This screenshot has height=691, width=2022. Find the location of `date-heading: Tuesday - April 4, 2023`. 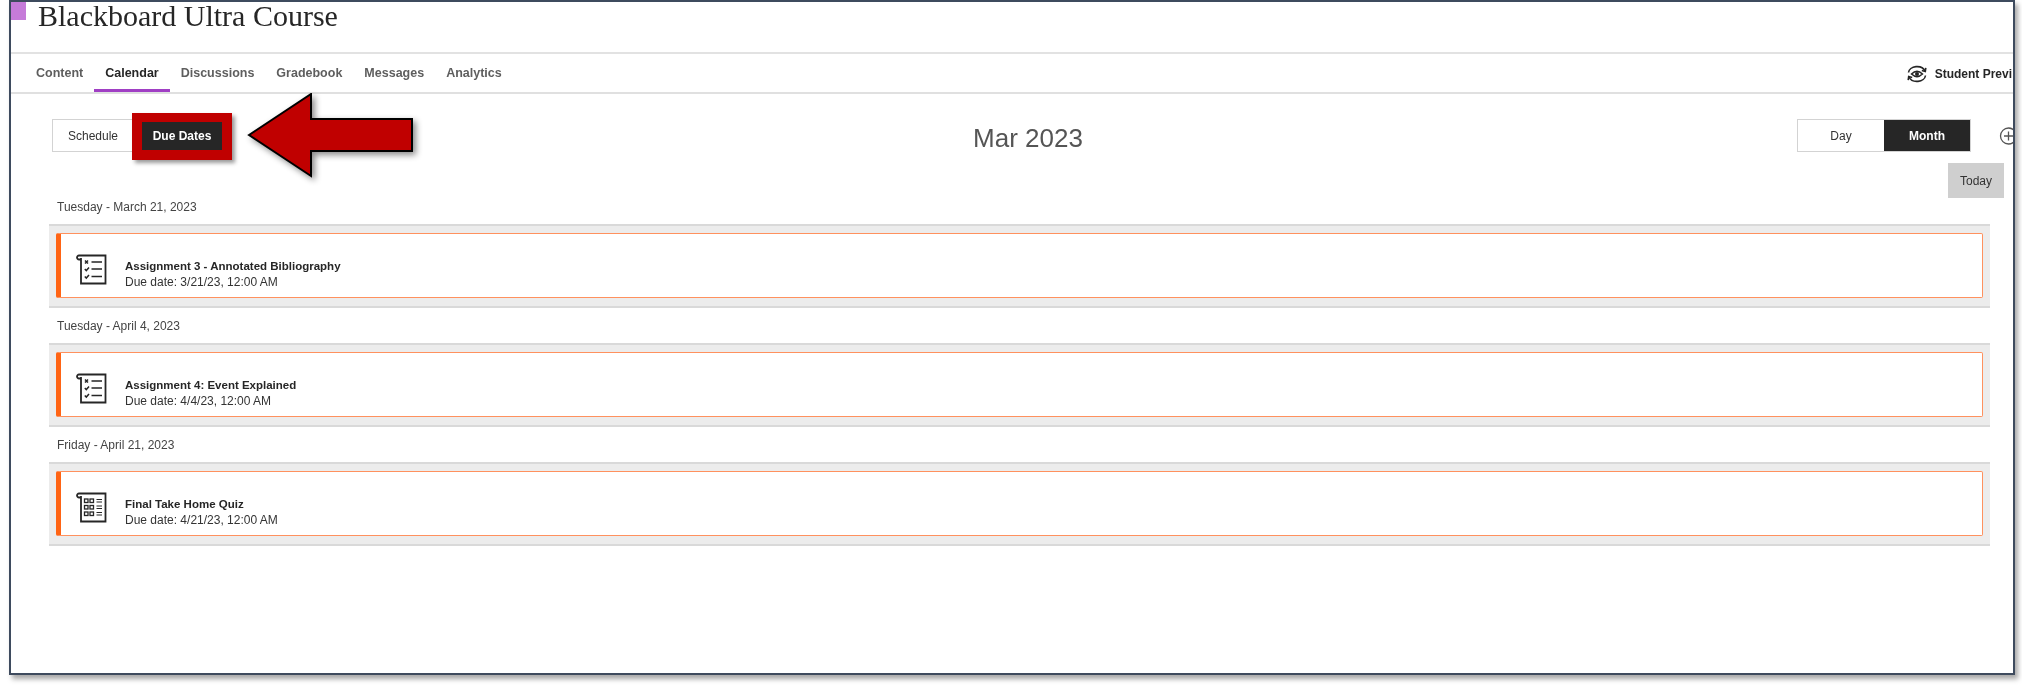

date-heading: Tuesday - April 4, 2023 is located at coordinates (118, 326).